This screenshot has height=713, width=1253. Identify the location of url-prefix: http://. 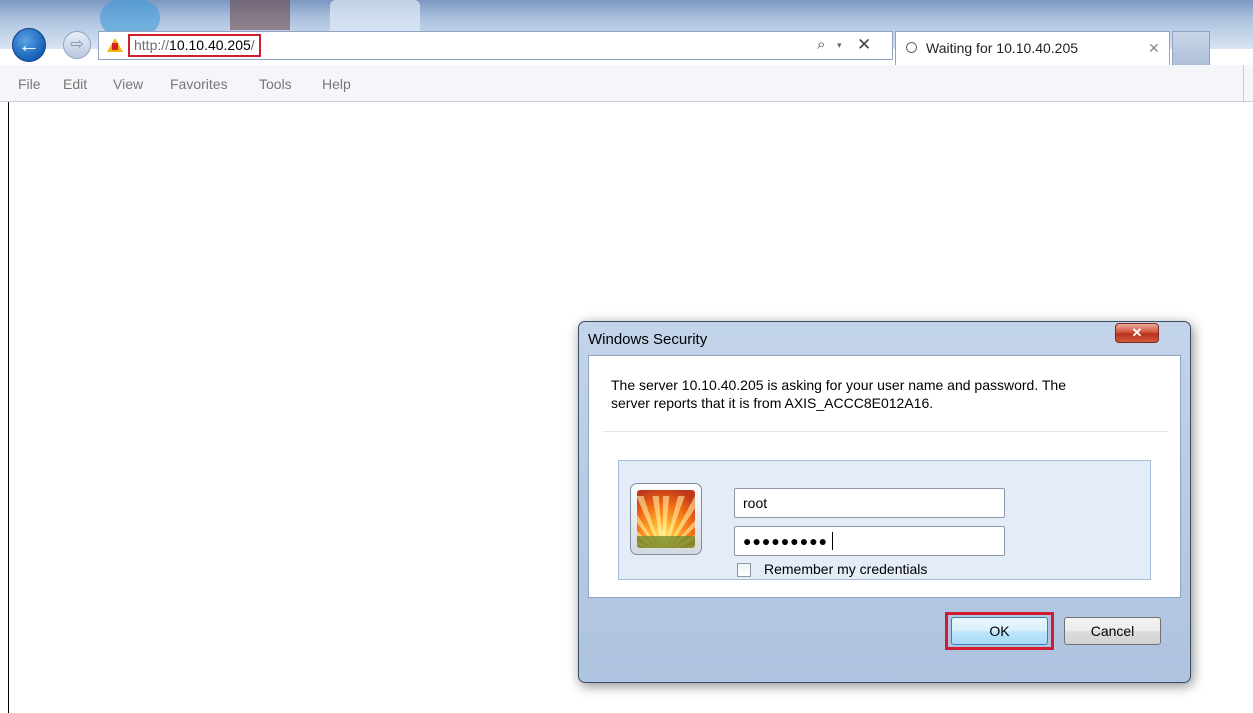
(152, 45).